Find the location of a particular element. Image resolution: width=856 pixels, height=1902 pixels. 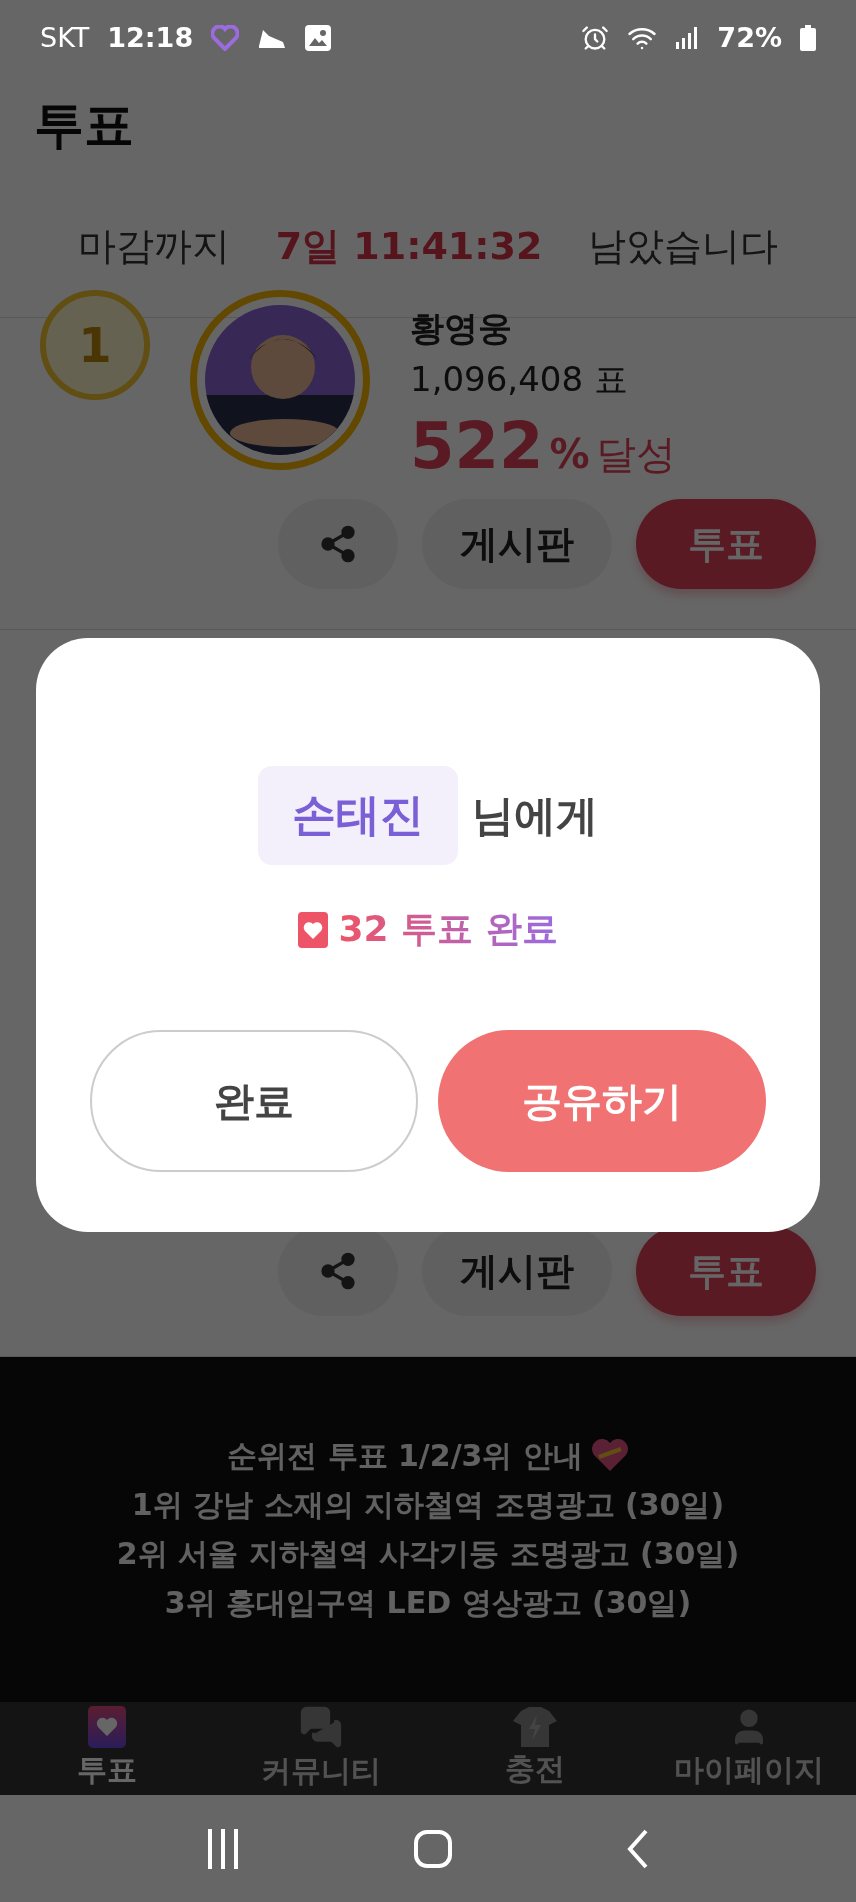

countdown-suffix: 남았습니다 is located at coordinates (683, 246).